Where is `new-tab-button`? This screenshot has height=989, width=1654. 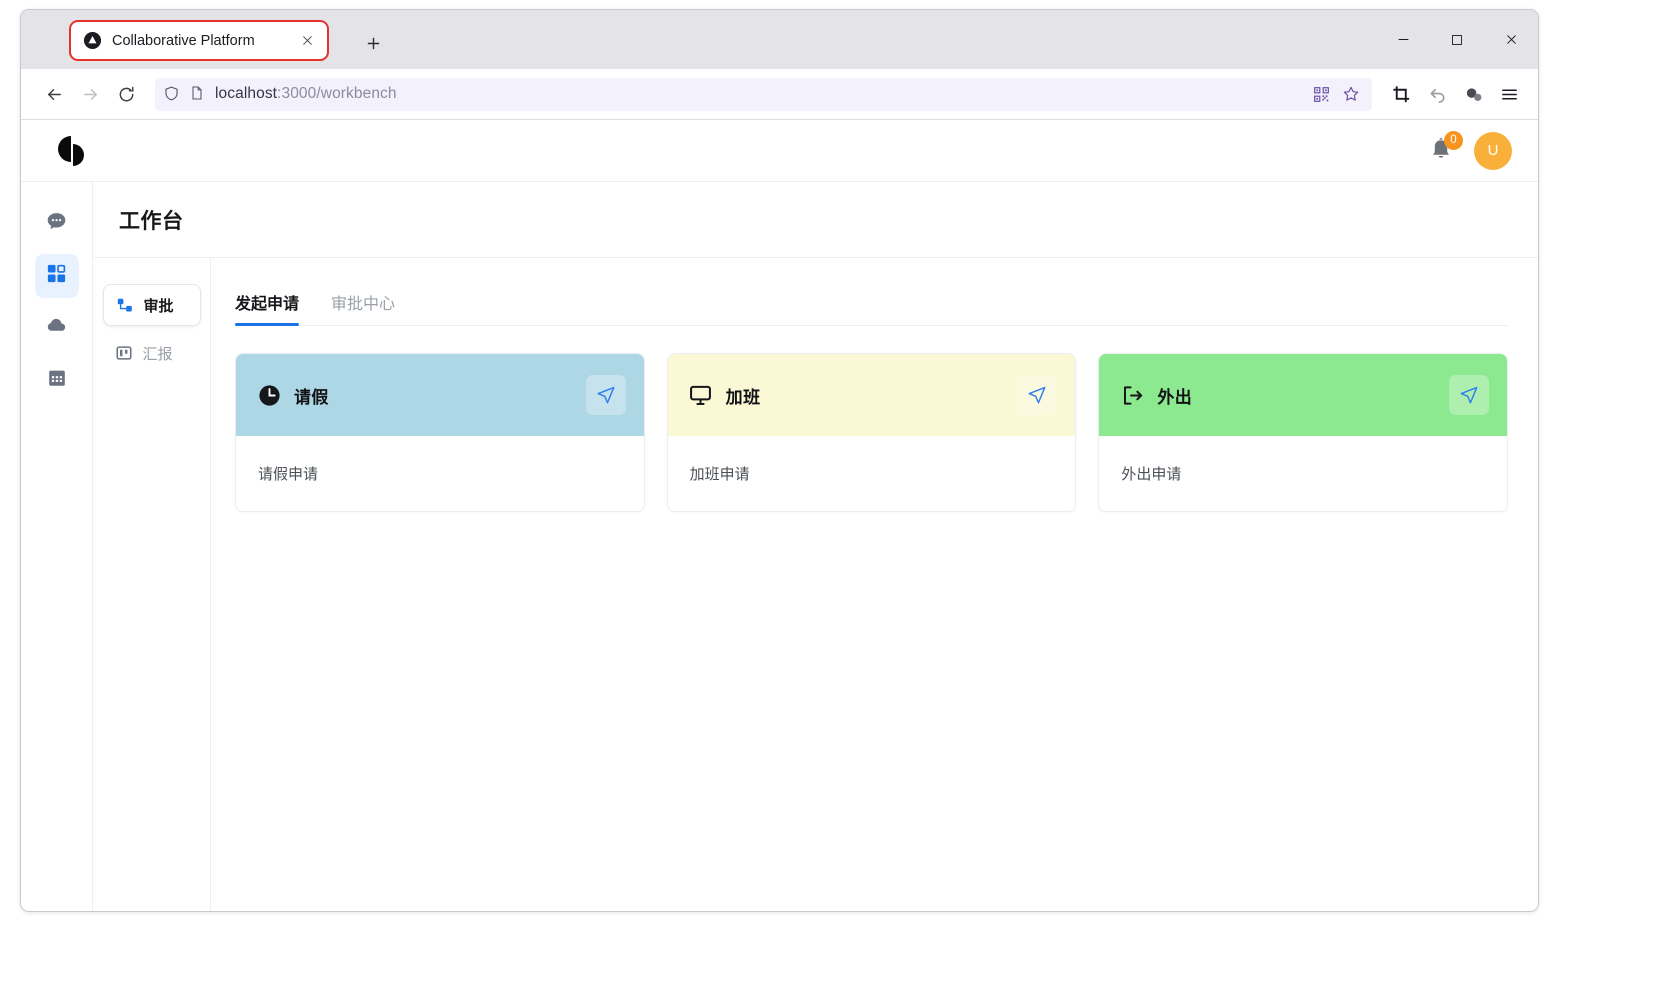 new-tab-button is located at coordinates (373, 43).